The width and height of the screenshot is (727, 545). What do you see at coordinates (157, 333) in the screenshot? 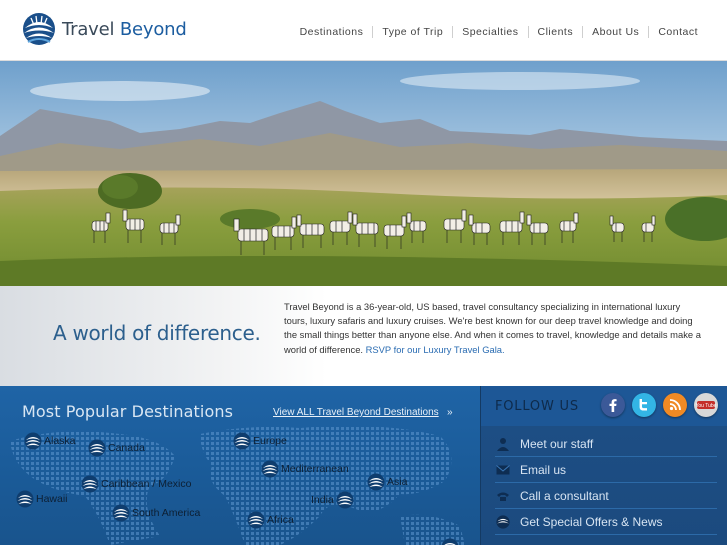
I see `tagline: A world of difference.` at bounding box center [157, 333].